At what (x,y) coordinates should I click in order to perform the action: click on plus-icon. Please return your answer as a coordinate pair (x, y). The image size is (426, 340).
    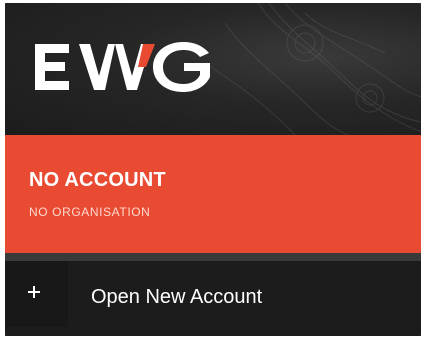
    Looking at the image, I should click on (34, 292).